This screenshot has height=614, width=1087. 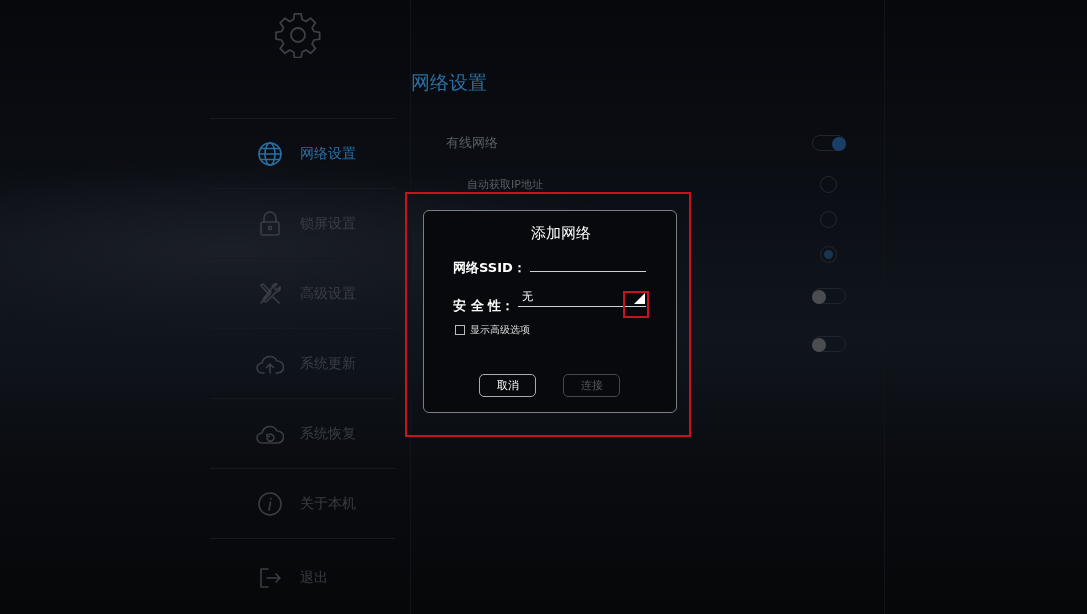 I want to click on sidebar-item: 网络设置, so click(x=302, y=153).